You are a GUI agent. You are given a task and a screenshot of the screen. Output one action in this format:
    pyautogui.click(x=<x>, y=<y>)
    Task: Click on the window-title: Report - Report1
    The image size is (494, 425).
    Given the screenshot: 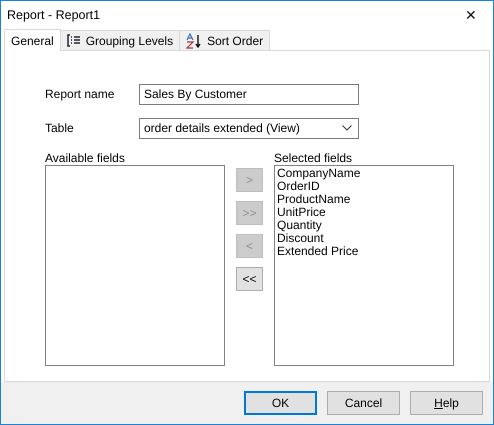 What is the action you would take?
    pyautogui.click(x=53, y=15)
    